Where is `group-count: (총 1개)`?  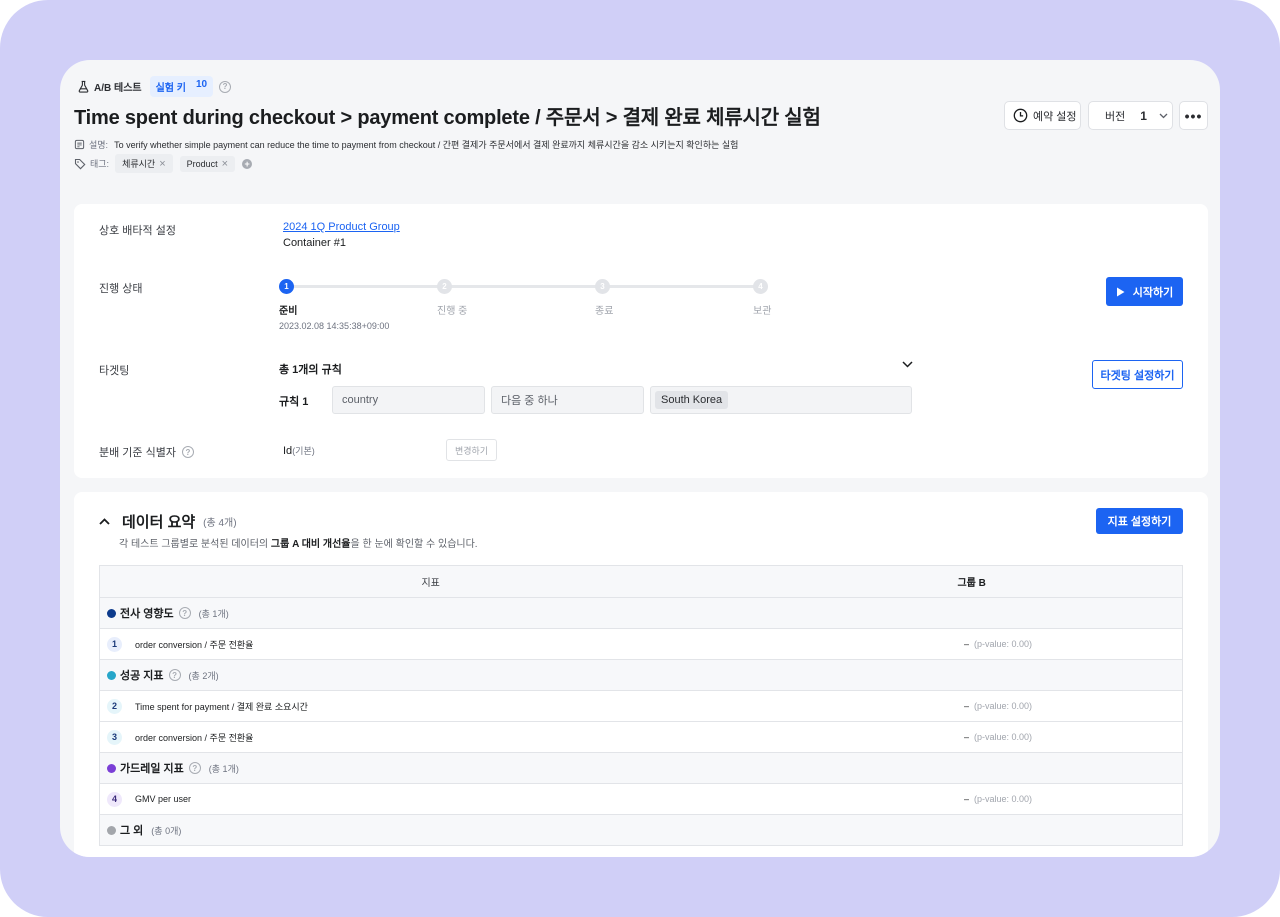
group-count: (총 1개) is located at coordinates (223, 768).